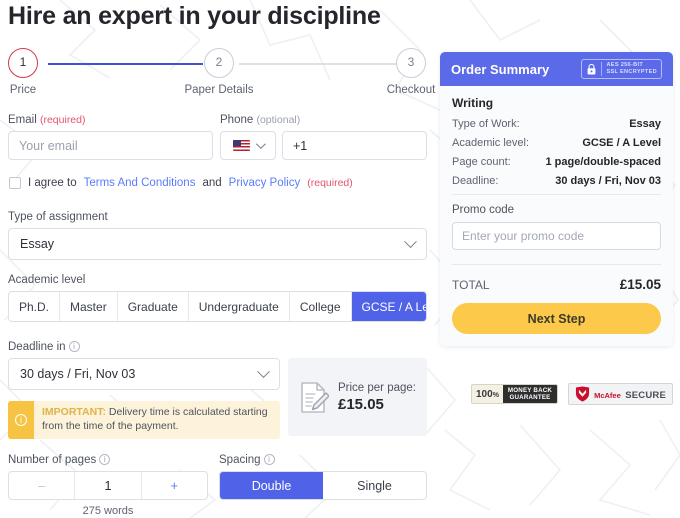 The width and height of the screenshot is (680, 518). I want to click on academic-level-option-phd: Ph.D., so click(35, 306).